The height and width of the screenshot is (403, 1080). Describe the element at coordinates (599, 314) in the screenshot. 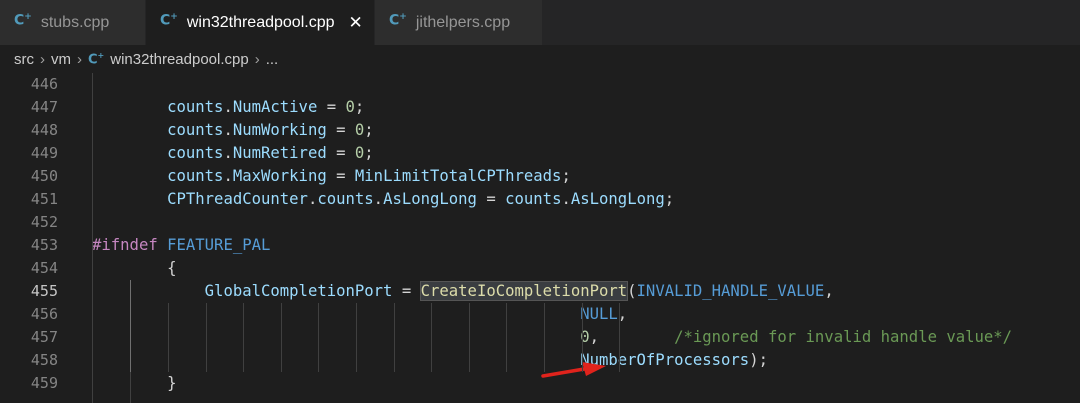

I see `code-token: NULL` at that location.